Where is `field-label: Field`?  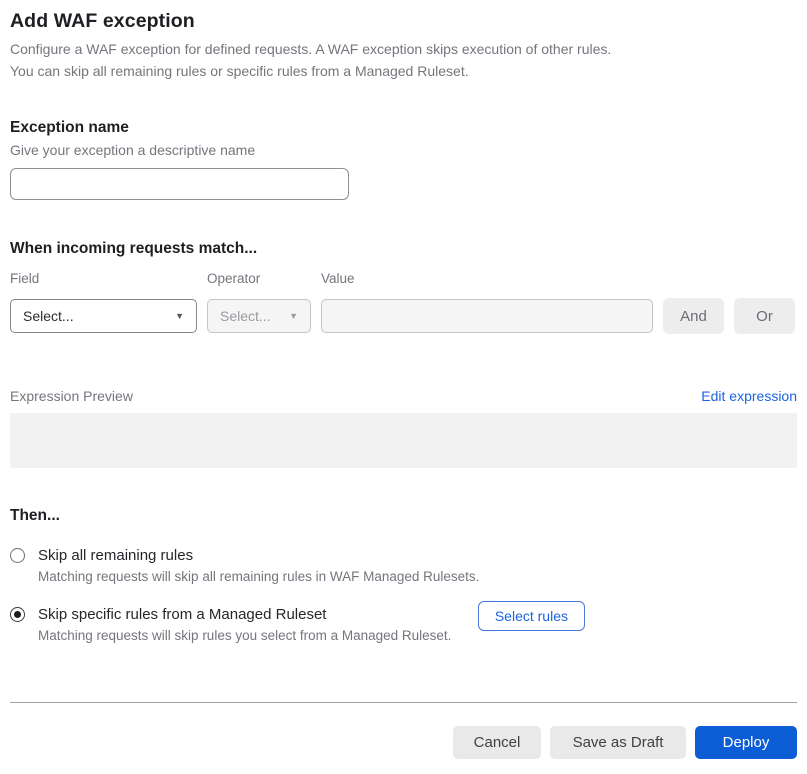
field-label: Field is located at coordinates (25, 278).